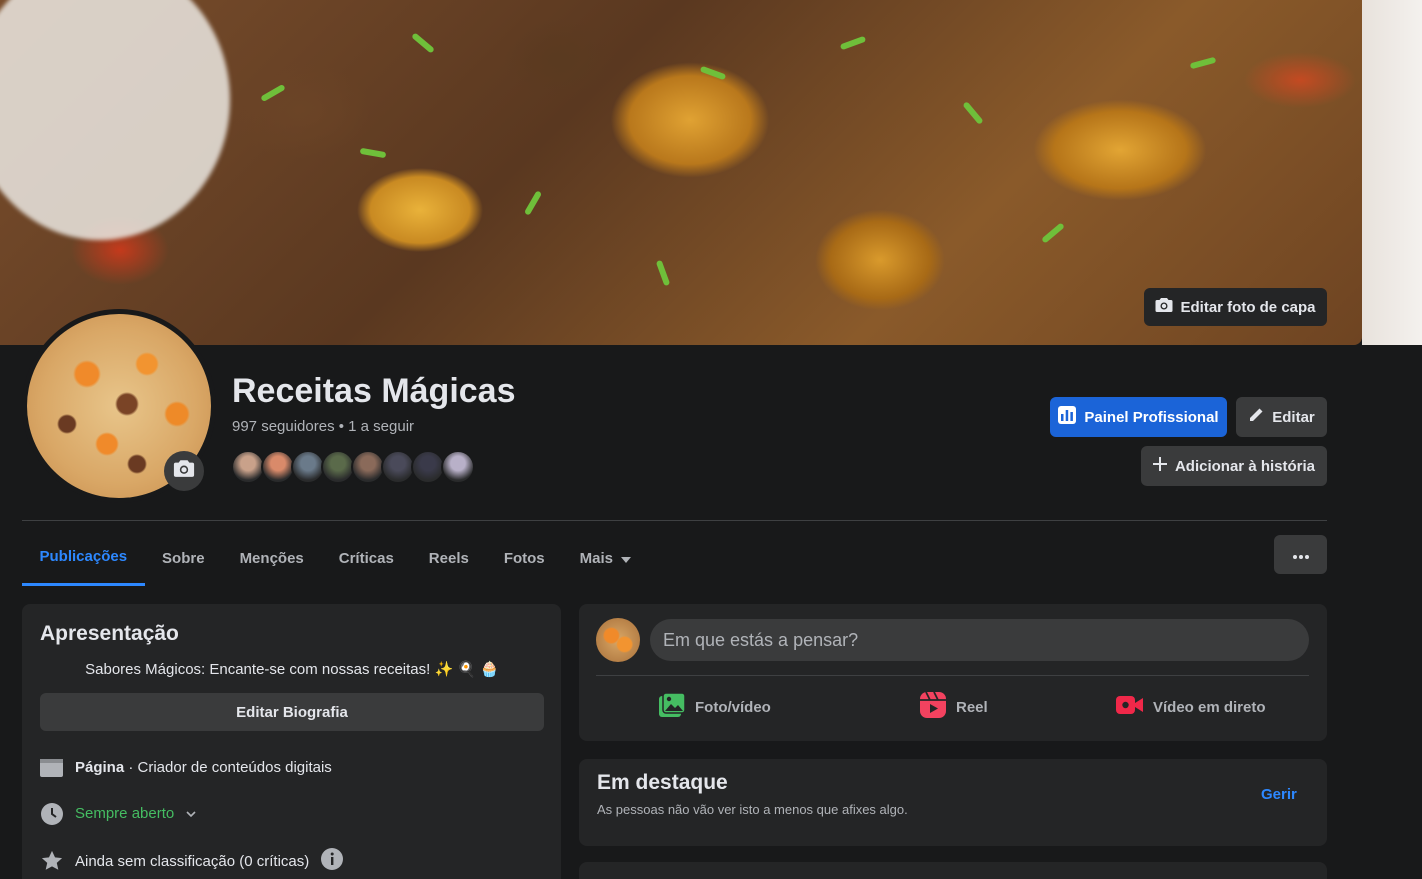 Image resolution: width=1422 pixels, height=879 pixels. What do you see at coordinates (191, 813) in the screenshot?
I see `chevron-down-icon` at bounding box center [191, 813].